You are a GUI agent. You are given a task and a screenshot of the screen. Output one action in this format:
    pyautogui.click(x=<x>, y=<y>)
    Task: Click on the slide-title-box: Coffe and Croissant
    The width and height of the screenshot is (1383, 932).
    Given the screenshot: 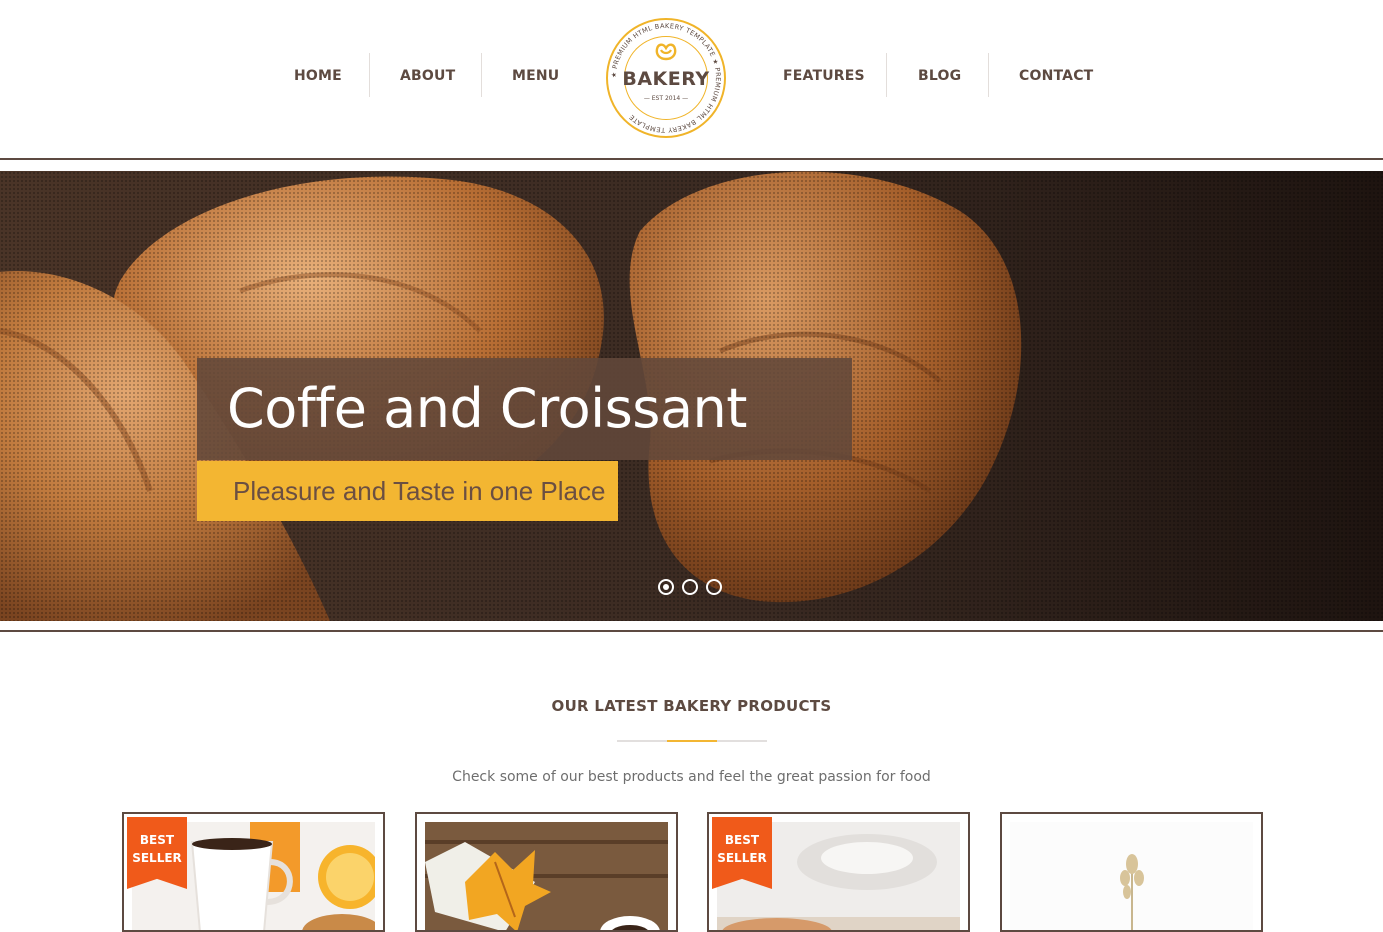 What is the action you would take?
    pyautogui.click(x=524, y=409)
    